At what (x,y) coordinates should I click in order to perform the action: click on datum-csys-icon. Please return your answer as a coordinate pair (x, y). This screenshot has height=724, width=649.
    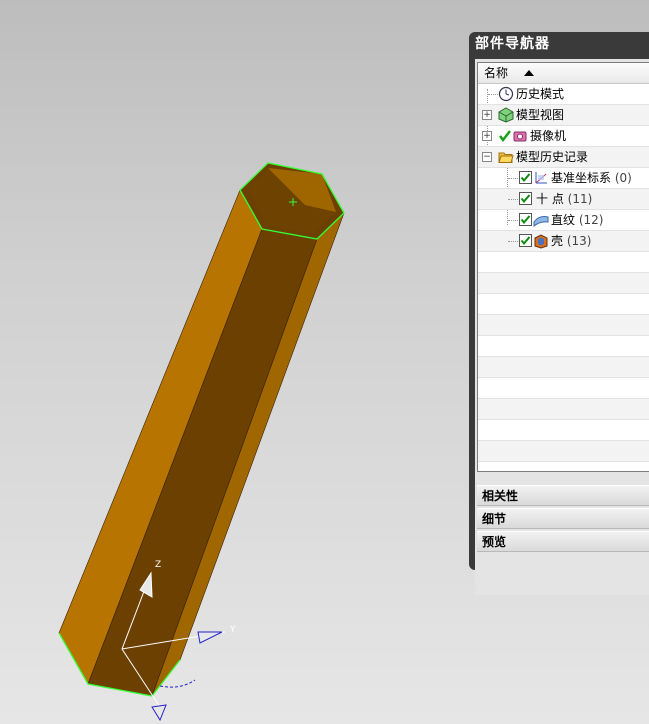
    Looking at the image, I should click on (541, 178).